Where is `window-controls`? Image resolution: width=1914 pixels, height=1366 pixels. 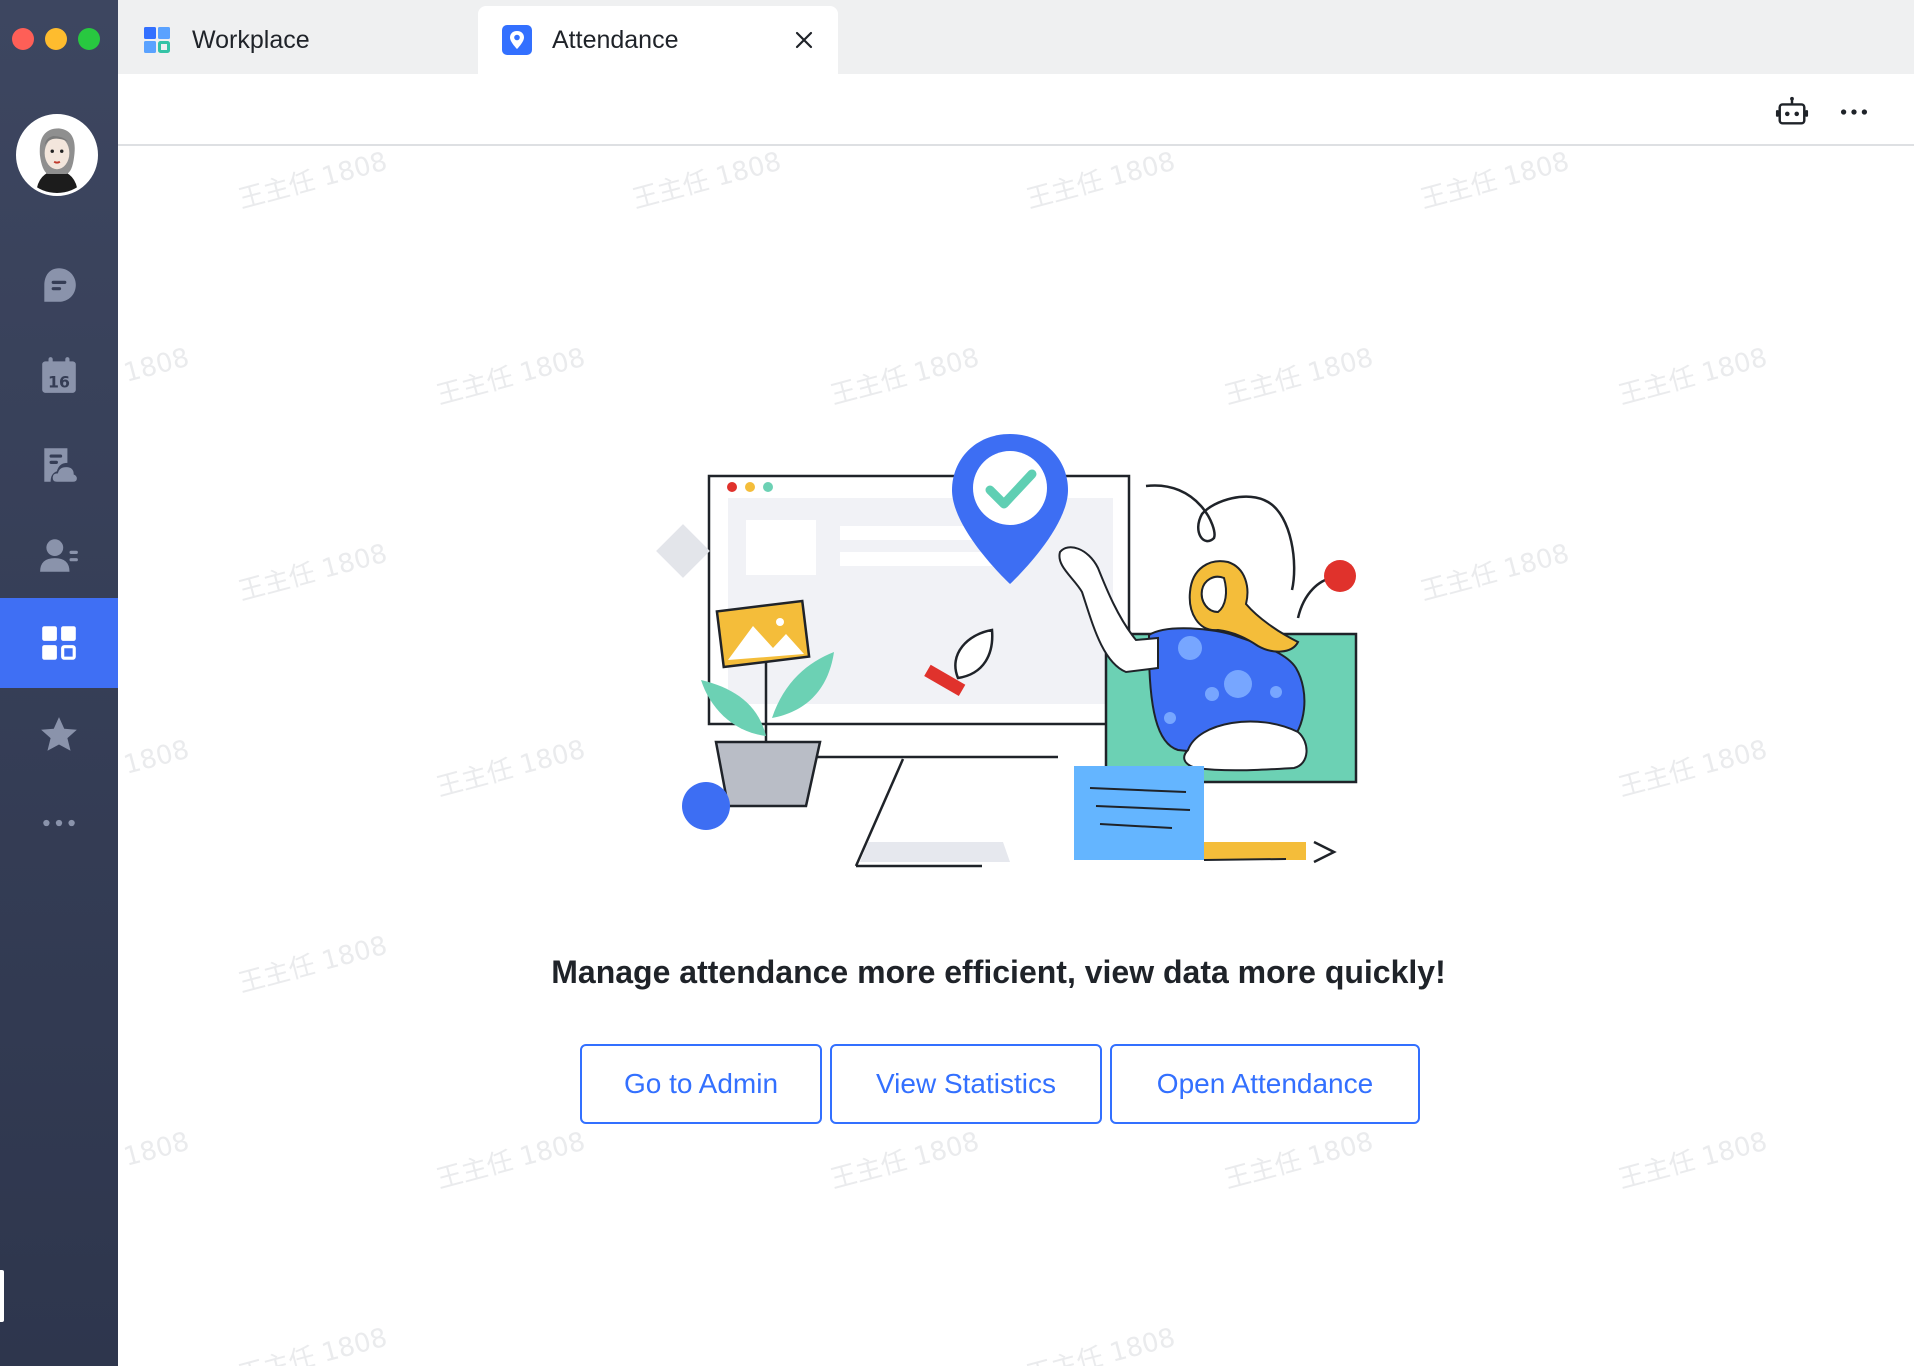 window-controls is located at coordinates (56, 39).